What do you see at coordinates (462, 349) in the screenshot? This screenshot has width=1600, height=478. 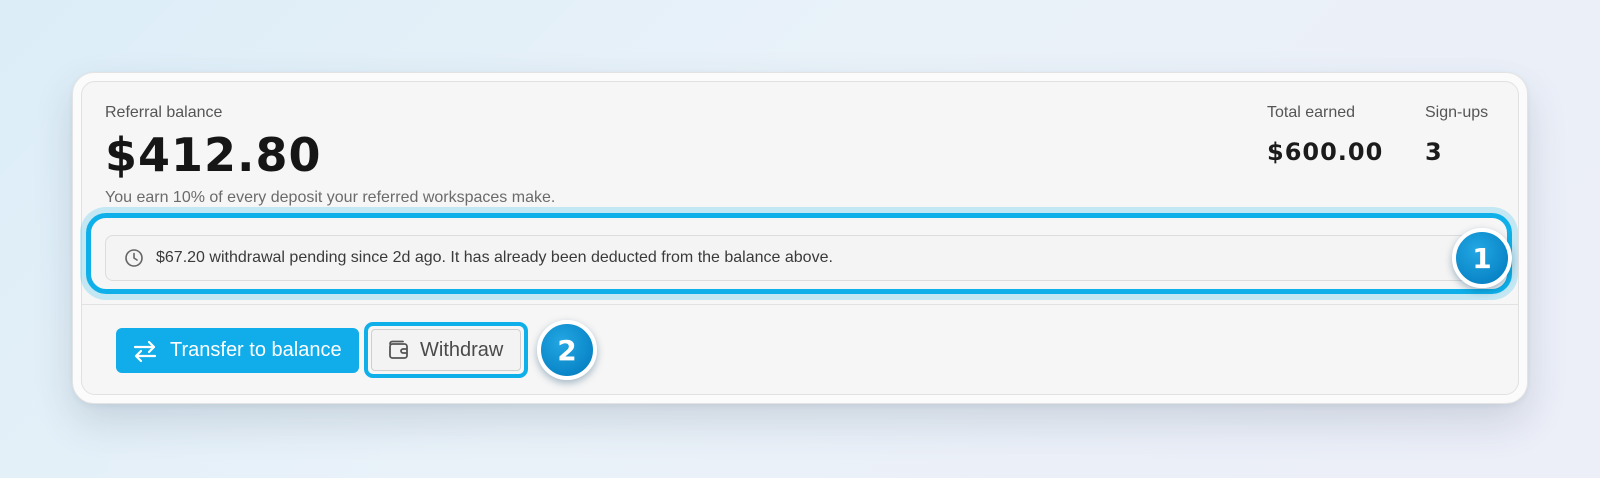 I see `withdraw-button-label: Withdraw` at bounding box center [462, 349].